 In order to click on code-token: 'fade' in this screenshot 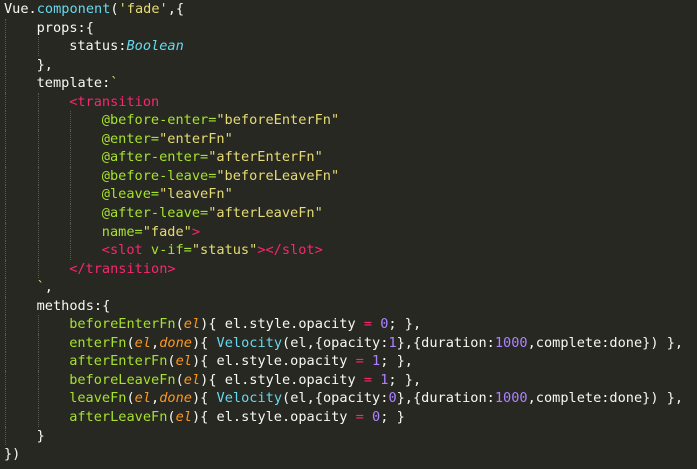, I will do `click(143, 9)`.